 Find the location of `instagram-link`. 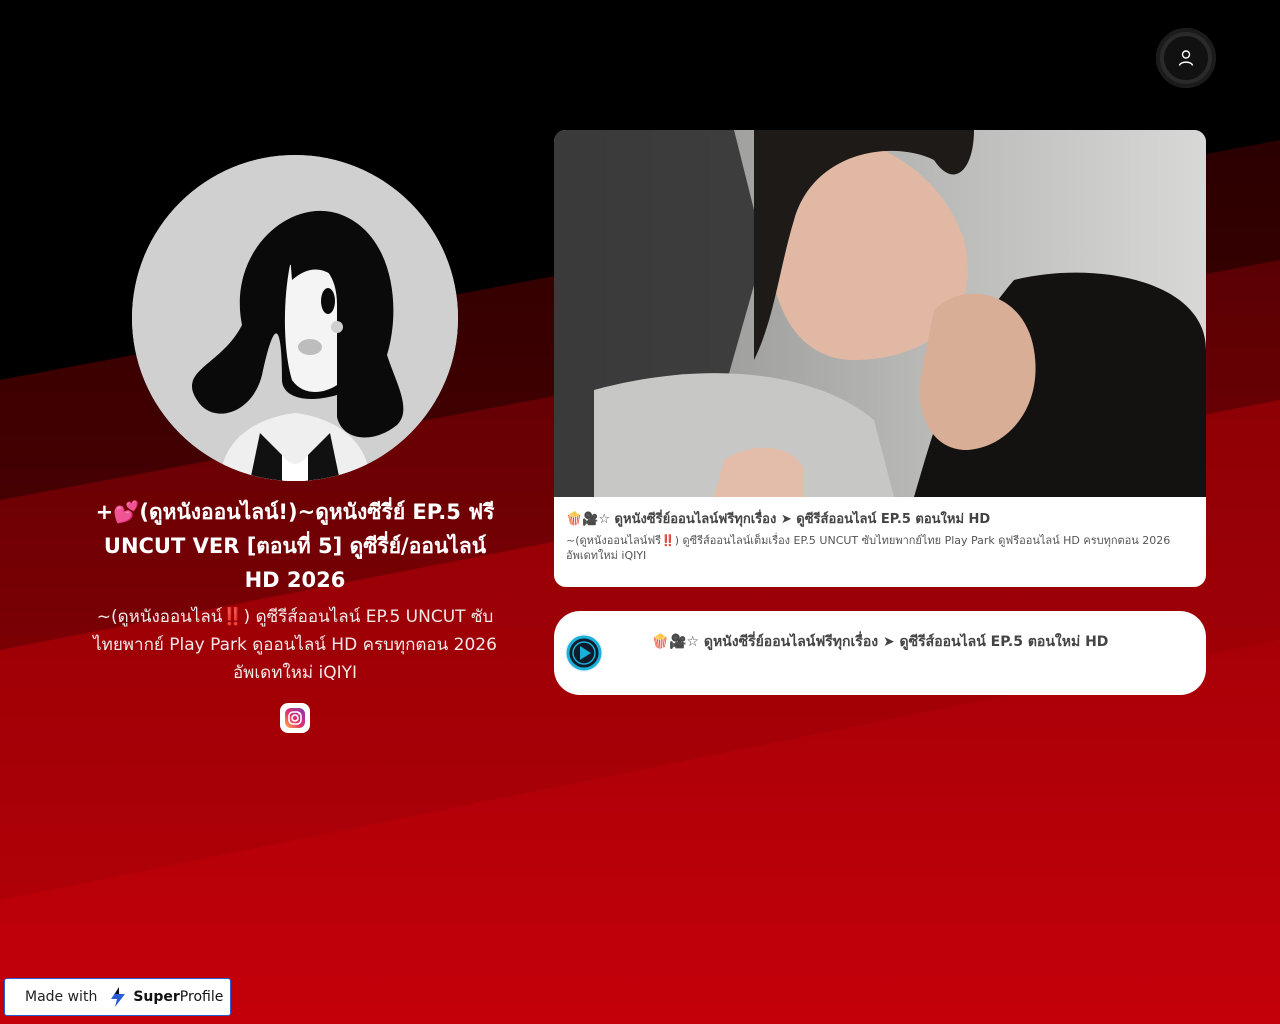

instagram-link is located at coordinates (295, 718).